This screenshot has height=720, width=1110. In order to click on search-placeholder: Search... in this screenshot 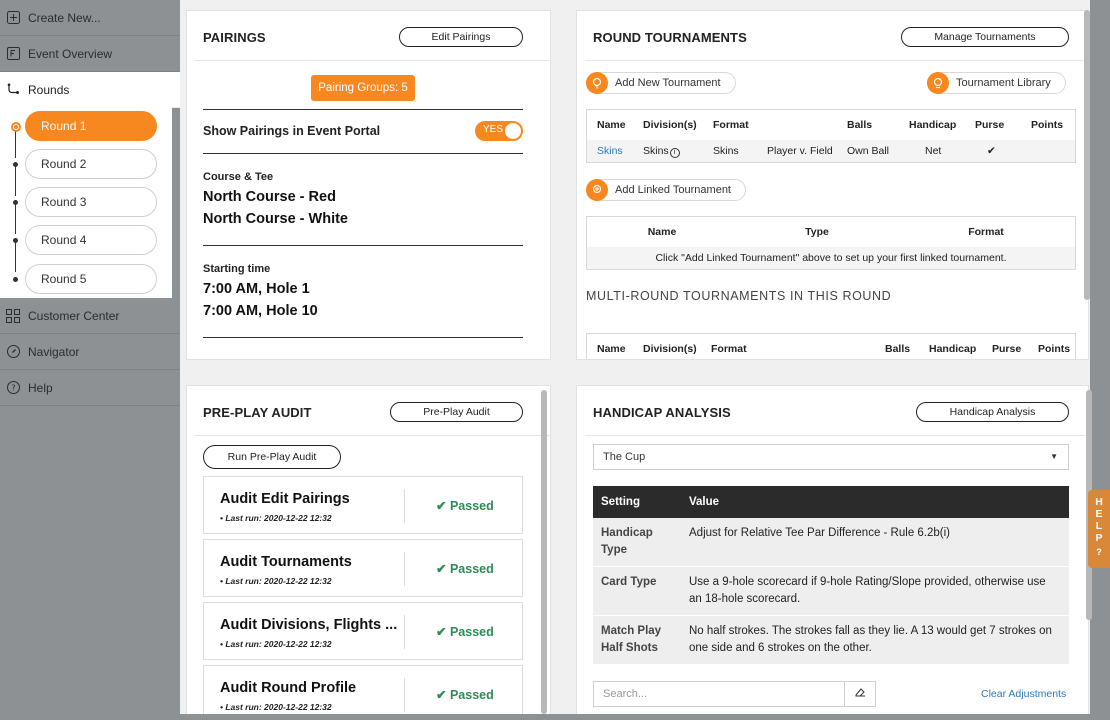, I will do `click(625, 694)`.